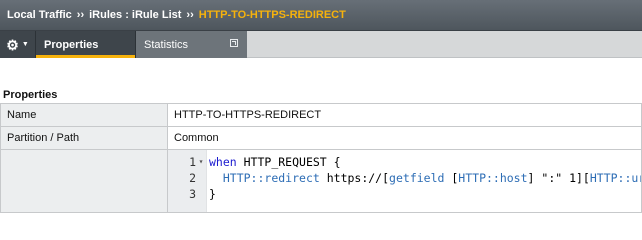  I want to click on chevron-down-icon: ▼, so click(25, 44).